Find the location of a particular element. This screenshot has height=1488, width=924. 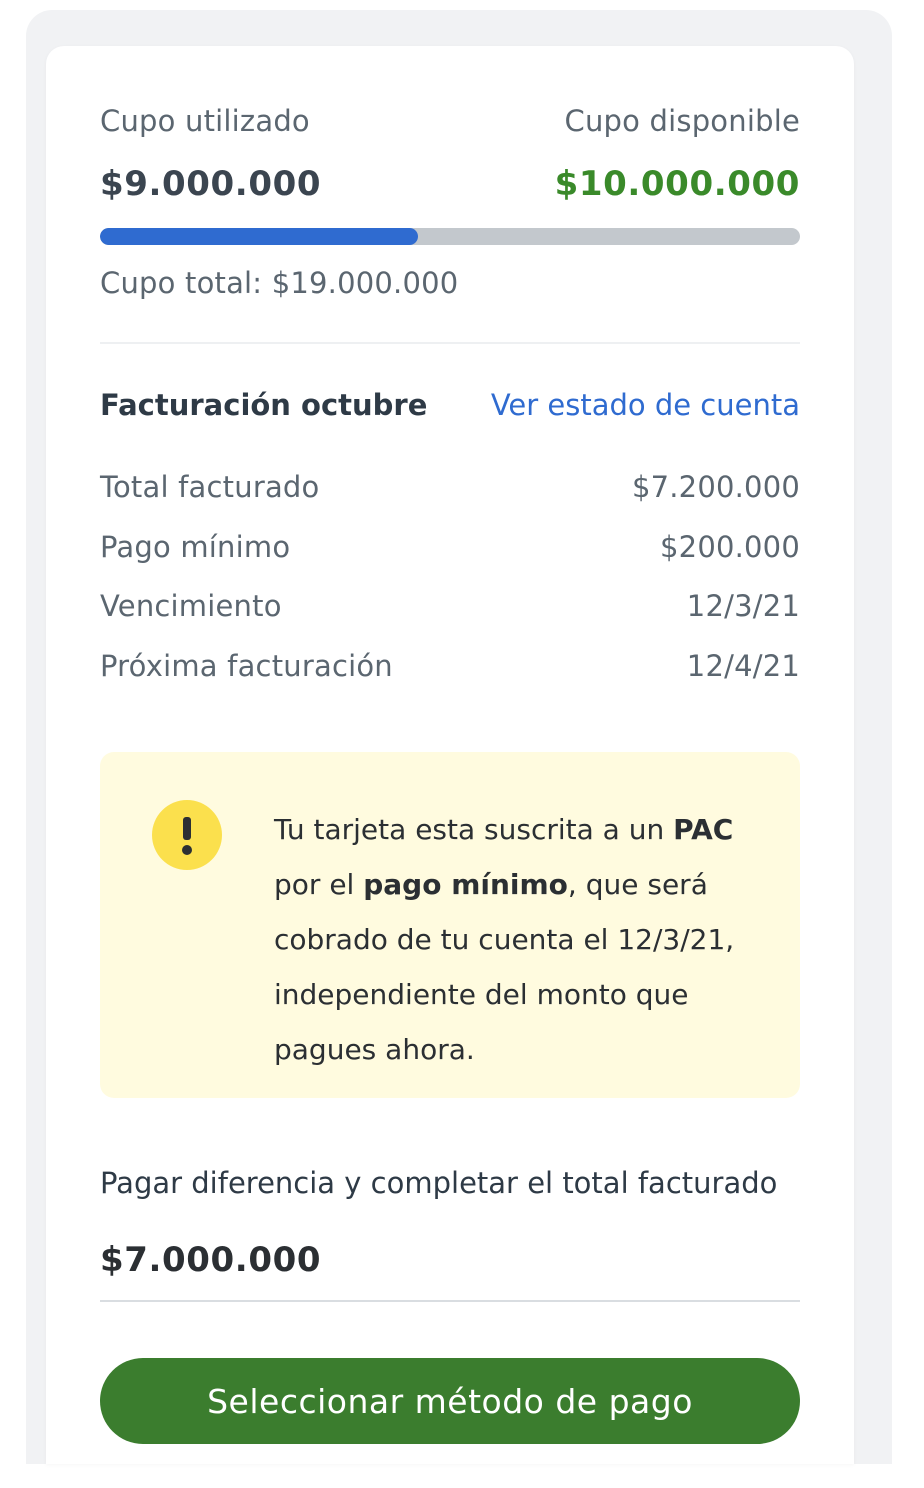

billing-row-label-next: Próxima facturación is located at coordinates (246, 666).